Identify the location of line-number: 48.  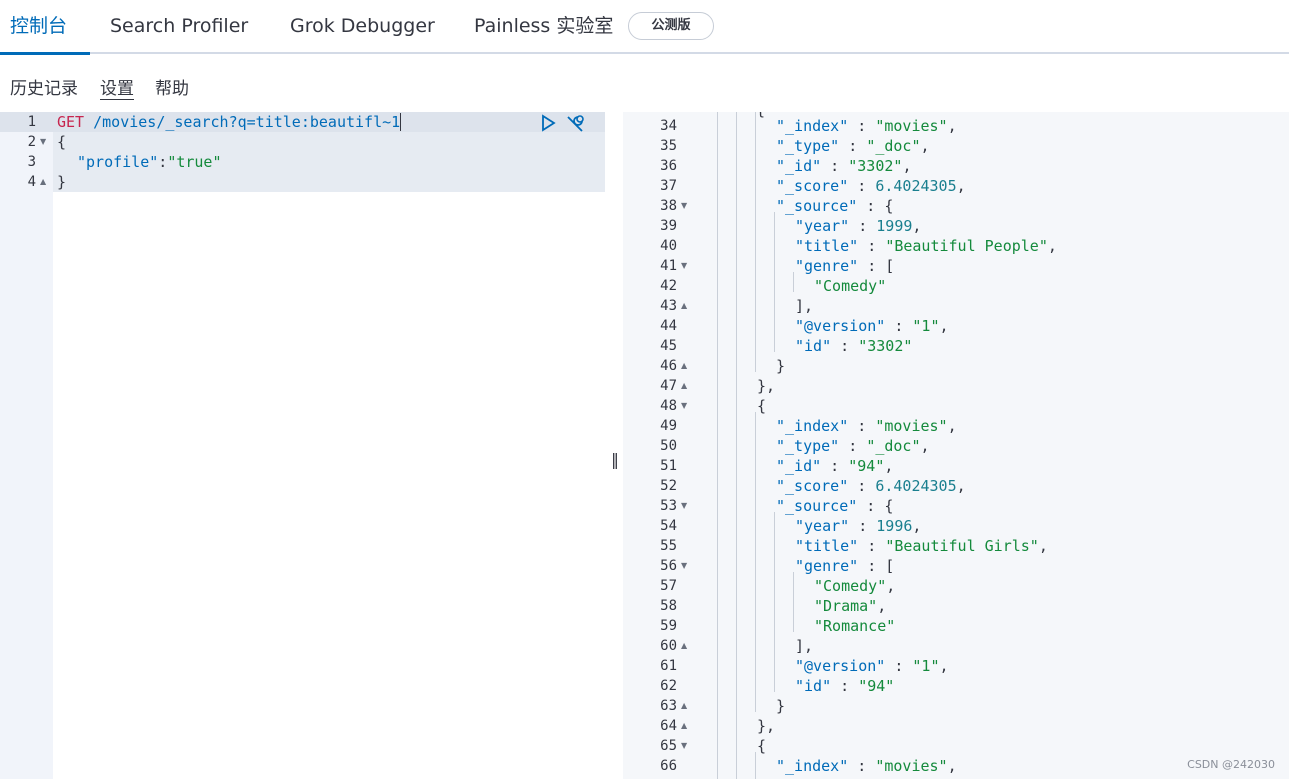
(668, 406).